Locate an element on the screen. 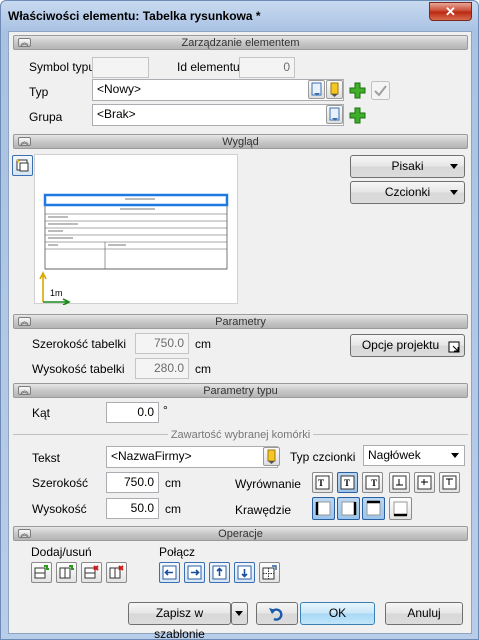 This screenshot has height=640, width=479. undo-icon is located at coordinates (276, 614).